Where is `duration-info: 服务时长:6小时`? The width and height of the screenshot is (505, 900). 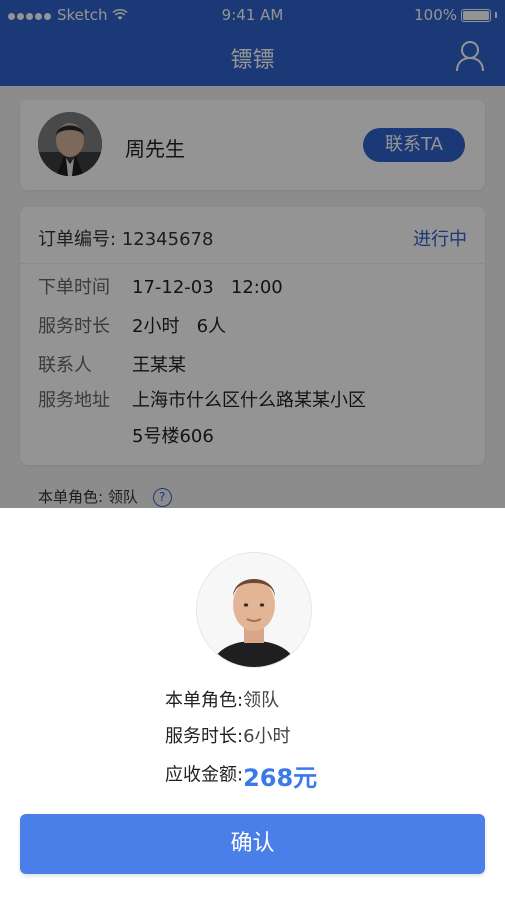 duration-info: 服务时长:6小时 is located at coordinates (228, 735).